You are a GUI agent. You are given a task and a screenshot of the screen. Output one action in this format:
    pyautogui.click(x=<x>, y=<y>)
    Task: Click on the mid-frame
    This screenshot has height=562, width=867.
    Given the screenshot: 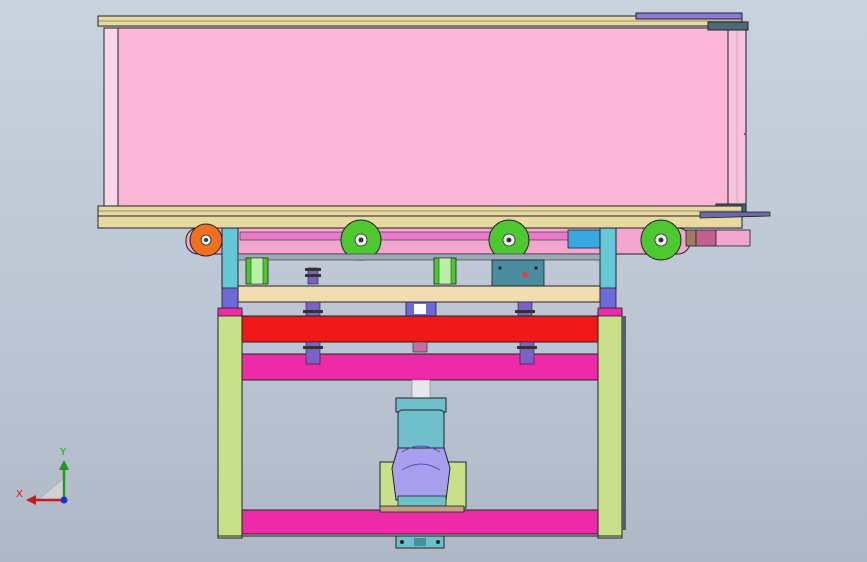 What is the action you would take?
    pyautogui.click(x=419, y=302)
    